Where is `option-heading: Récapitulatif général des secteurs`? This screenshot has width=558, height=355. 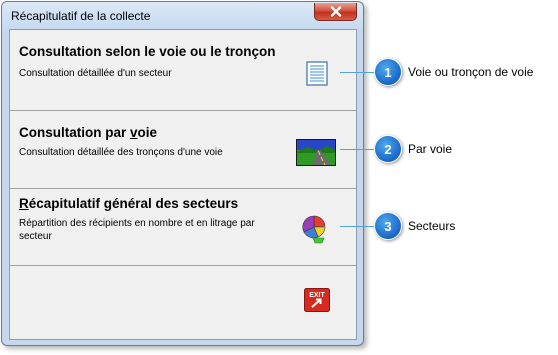 option-heading: Récapitulatif général des secteurs is located at coordinates (129, 203).